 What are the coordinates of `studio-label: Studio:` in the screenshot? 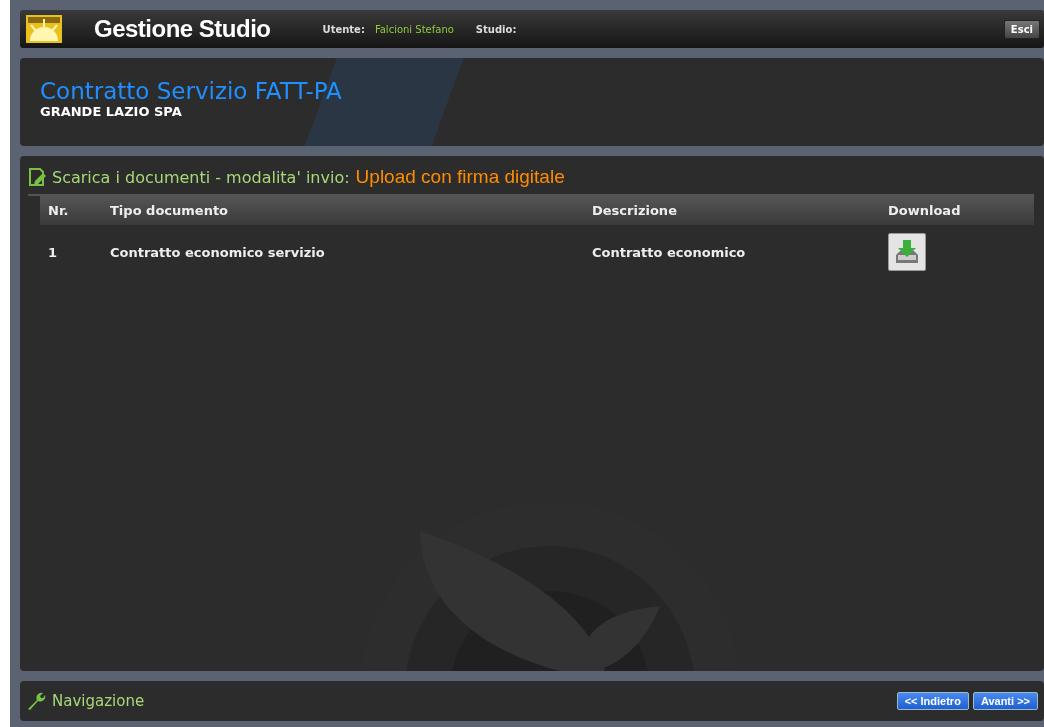 It's located at (496, 29).